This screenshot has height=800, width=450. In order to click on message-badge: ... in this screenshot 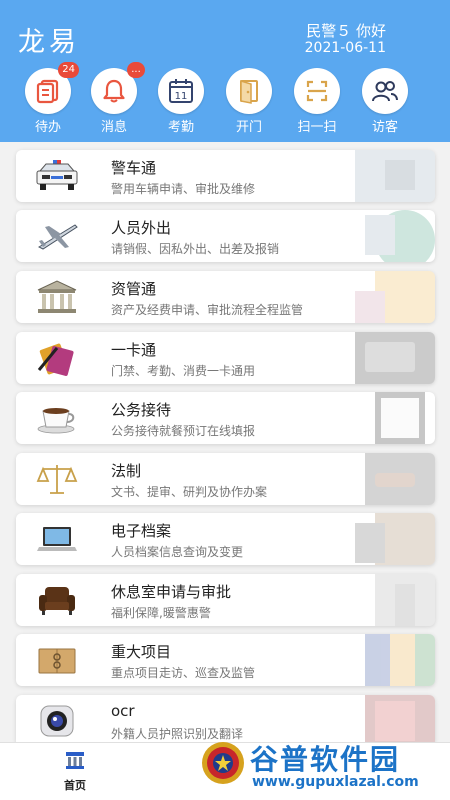, I will do `click(136, 70)`.